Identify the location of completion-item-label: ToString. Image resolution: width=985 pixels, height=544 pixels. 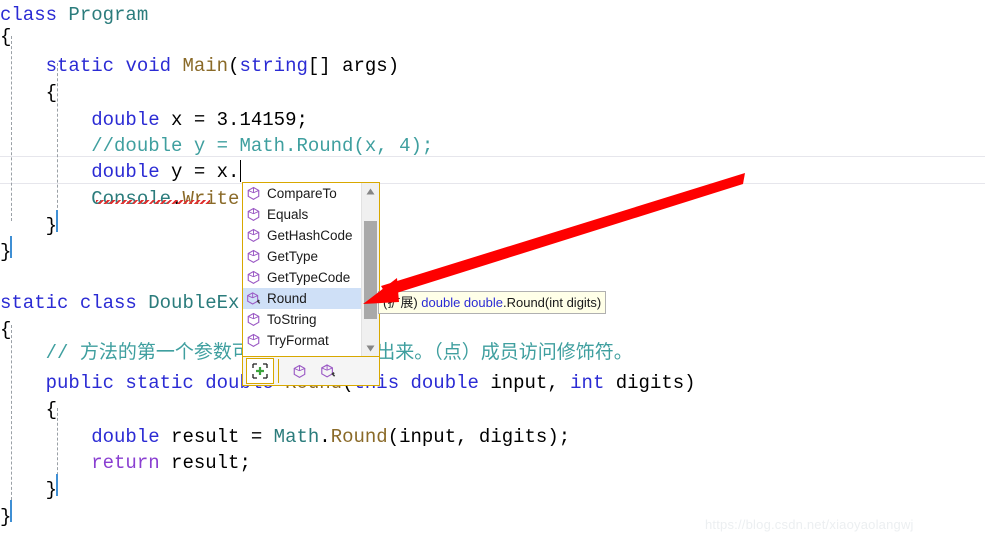
(292, 319).